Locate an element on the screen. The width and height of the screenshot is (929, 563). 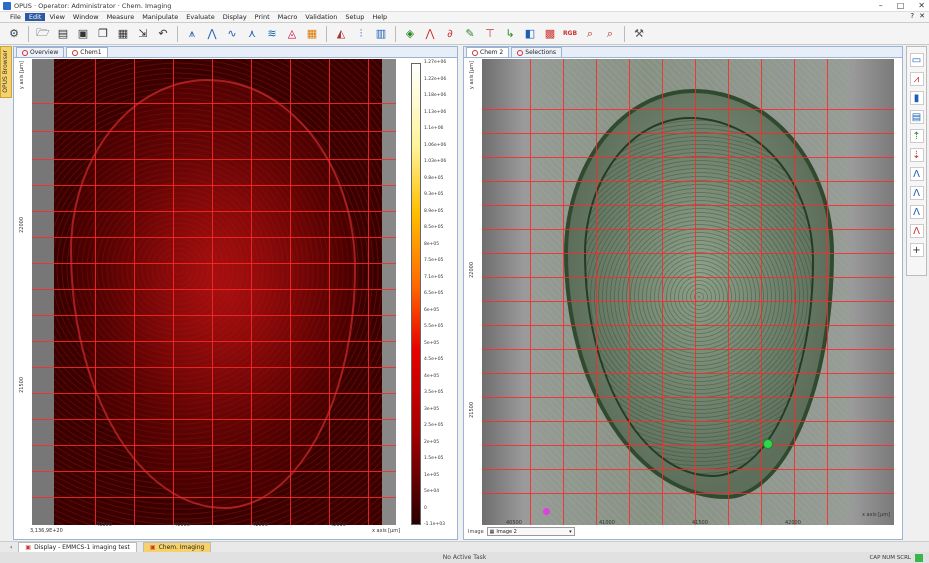
menu-file: File is located at coordinates (15, 17).